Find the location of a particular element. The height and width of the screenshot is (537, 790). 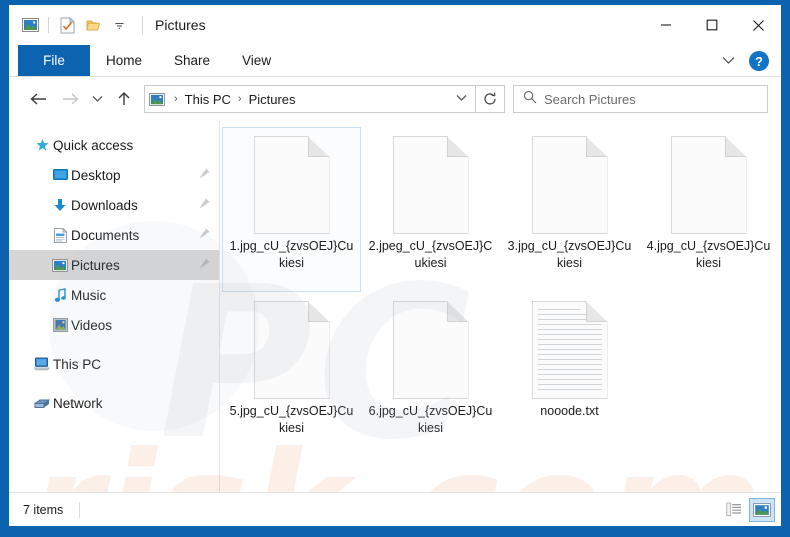

pictures-icon is located at coordinates (60, 265).